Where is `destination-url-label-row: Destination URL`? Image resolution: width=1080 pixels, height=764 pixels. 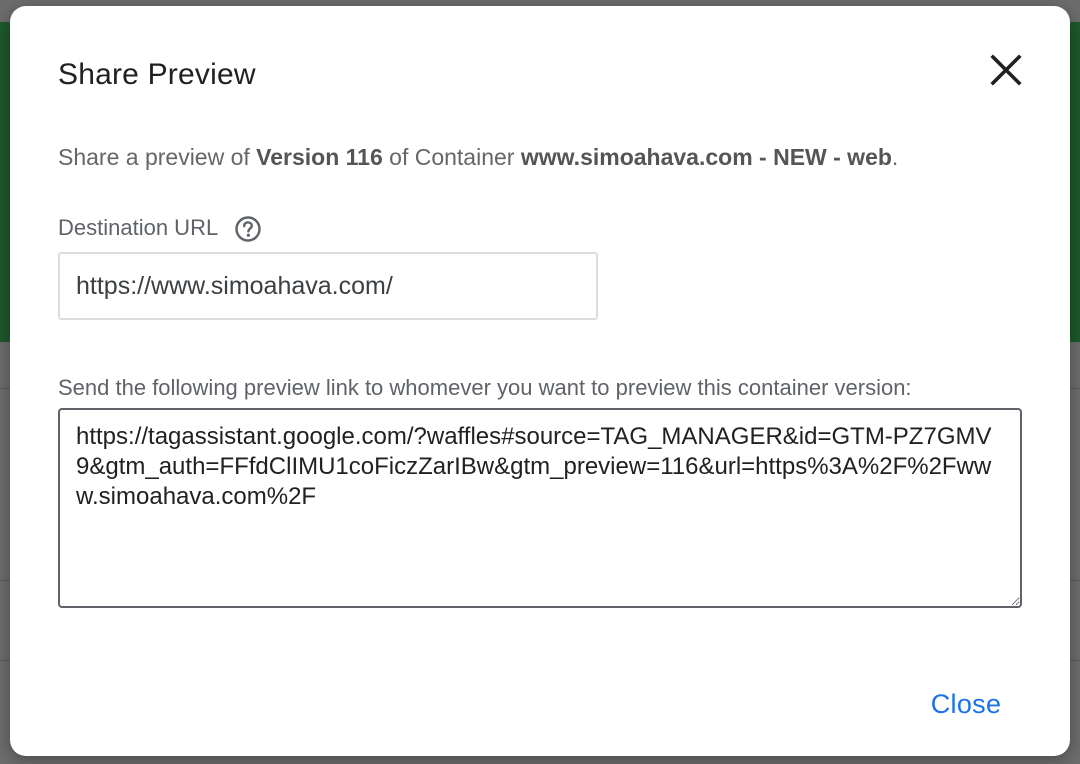
destination-url-label-row: Destination URL is located at coordinates (160, 228).